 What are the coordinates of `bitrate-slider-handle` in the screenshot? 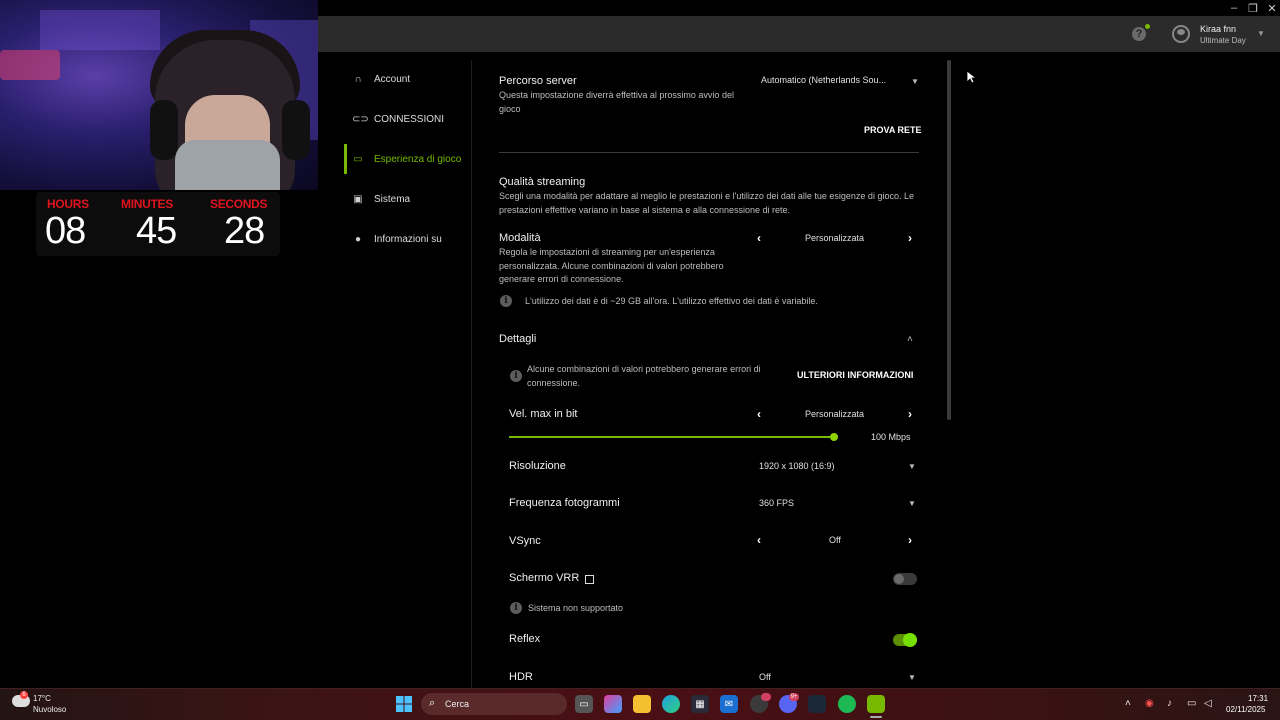 It's located at (834, 437).